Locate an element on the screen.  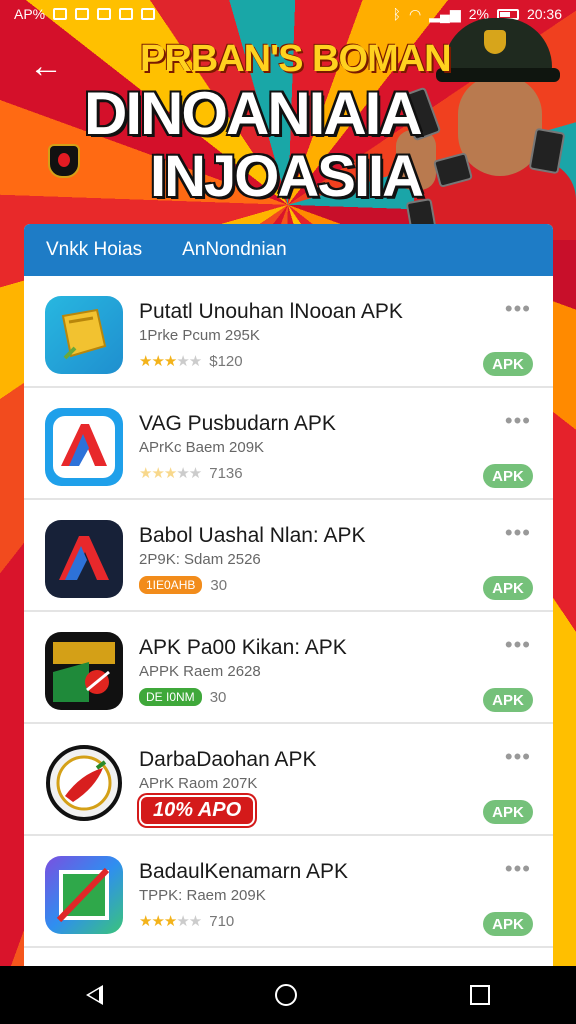
app-tag-pill: 1IE0AHB is located at coordinates (171, 585).